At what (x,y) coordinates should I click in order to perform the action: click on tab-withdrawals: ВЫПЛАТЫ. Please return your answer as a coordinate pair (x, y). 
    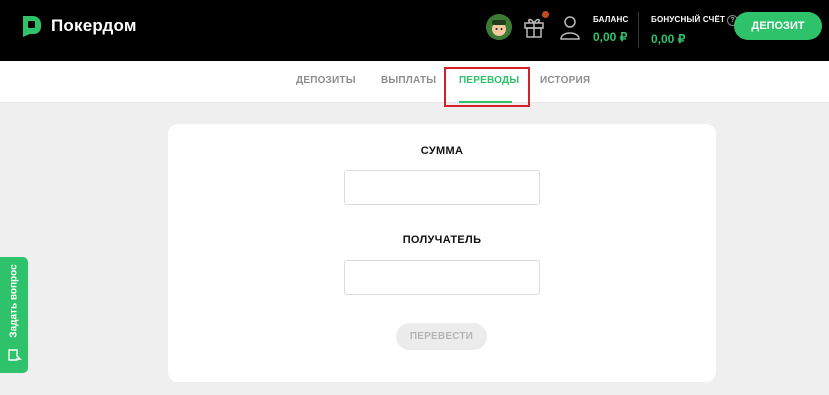
    Looking at the image, I should click on (408, 80).